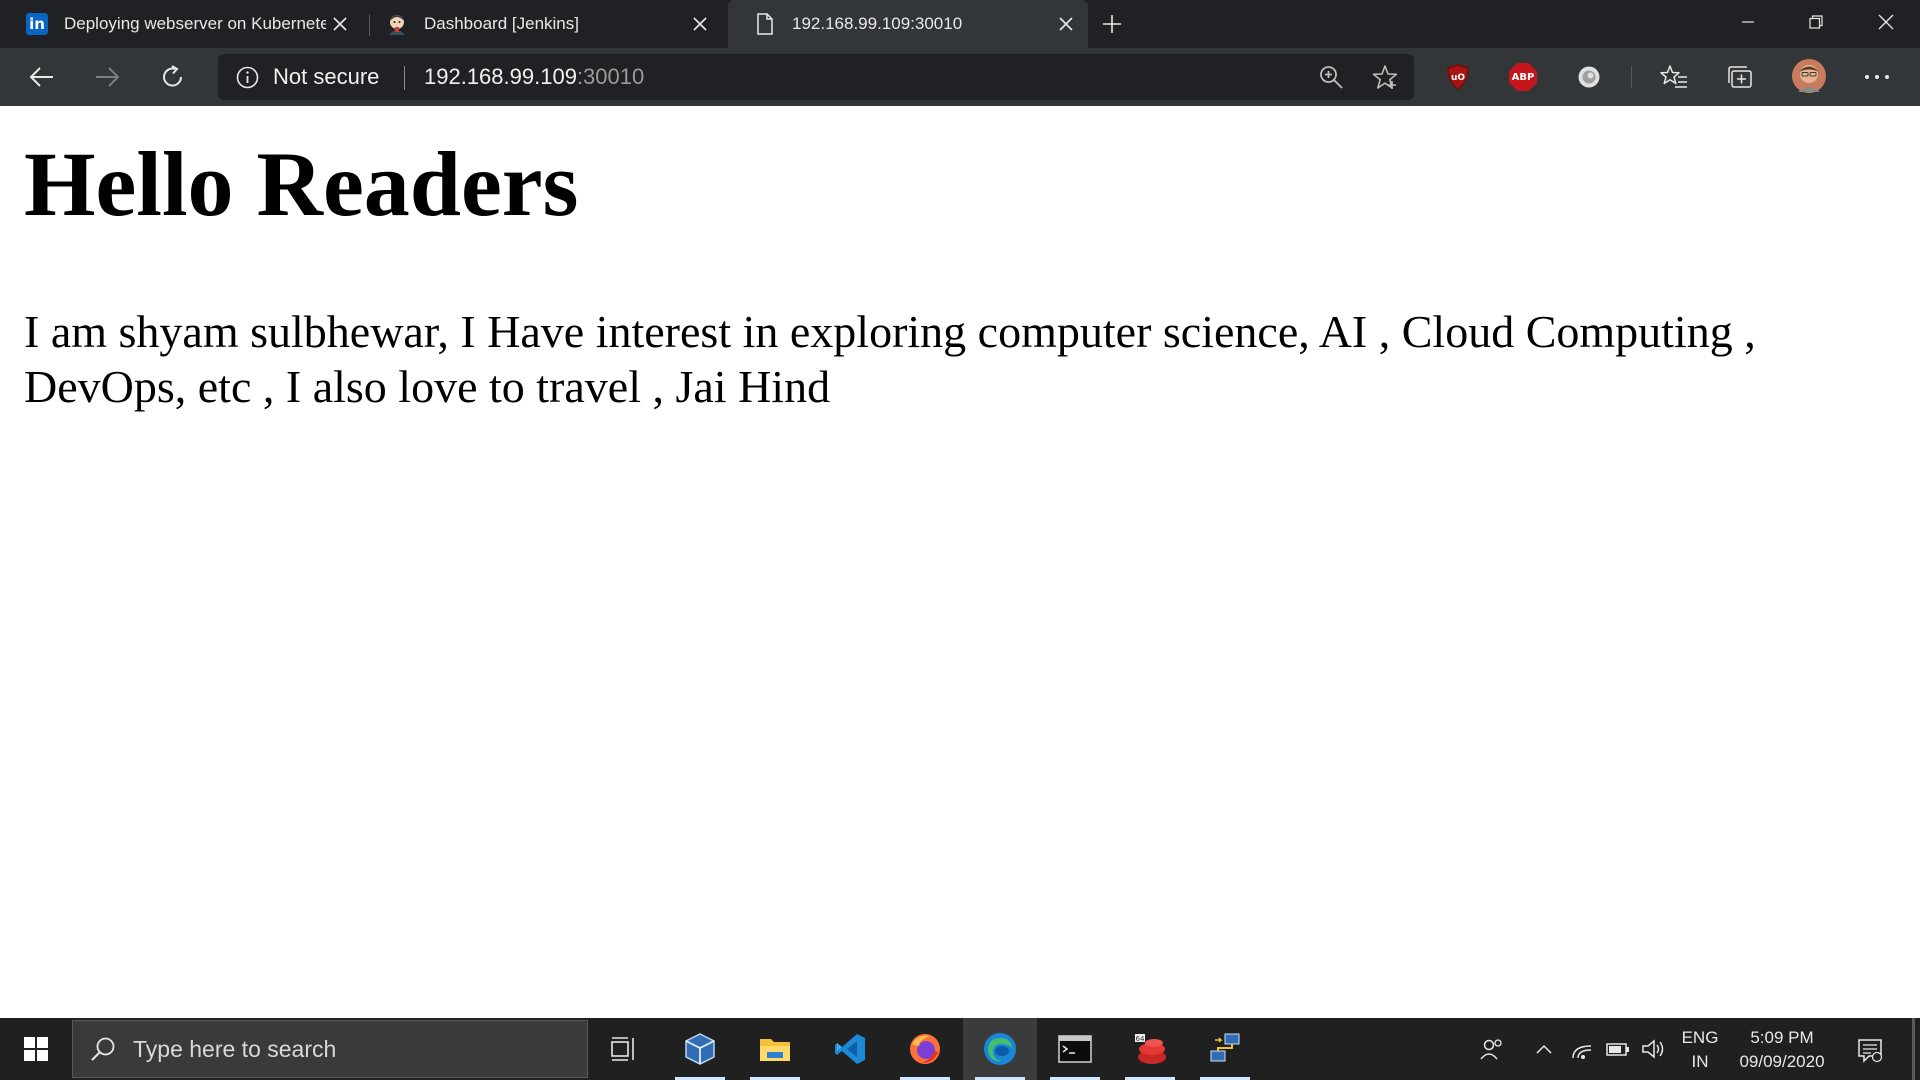  I want to click on close-window-button, so click(1886, 22).